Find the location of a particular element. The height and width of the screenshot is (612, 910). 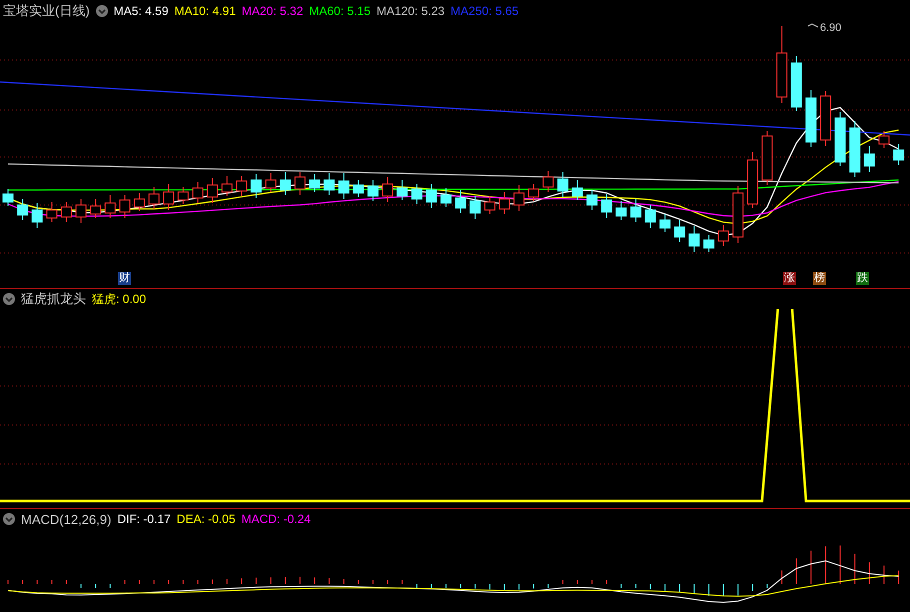

event-tag: 跌 is located at coordinates (862, 278).